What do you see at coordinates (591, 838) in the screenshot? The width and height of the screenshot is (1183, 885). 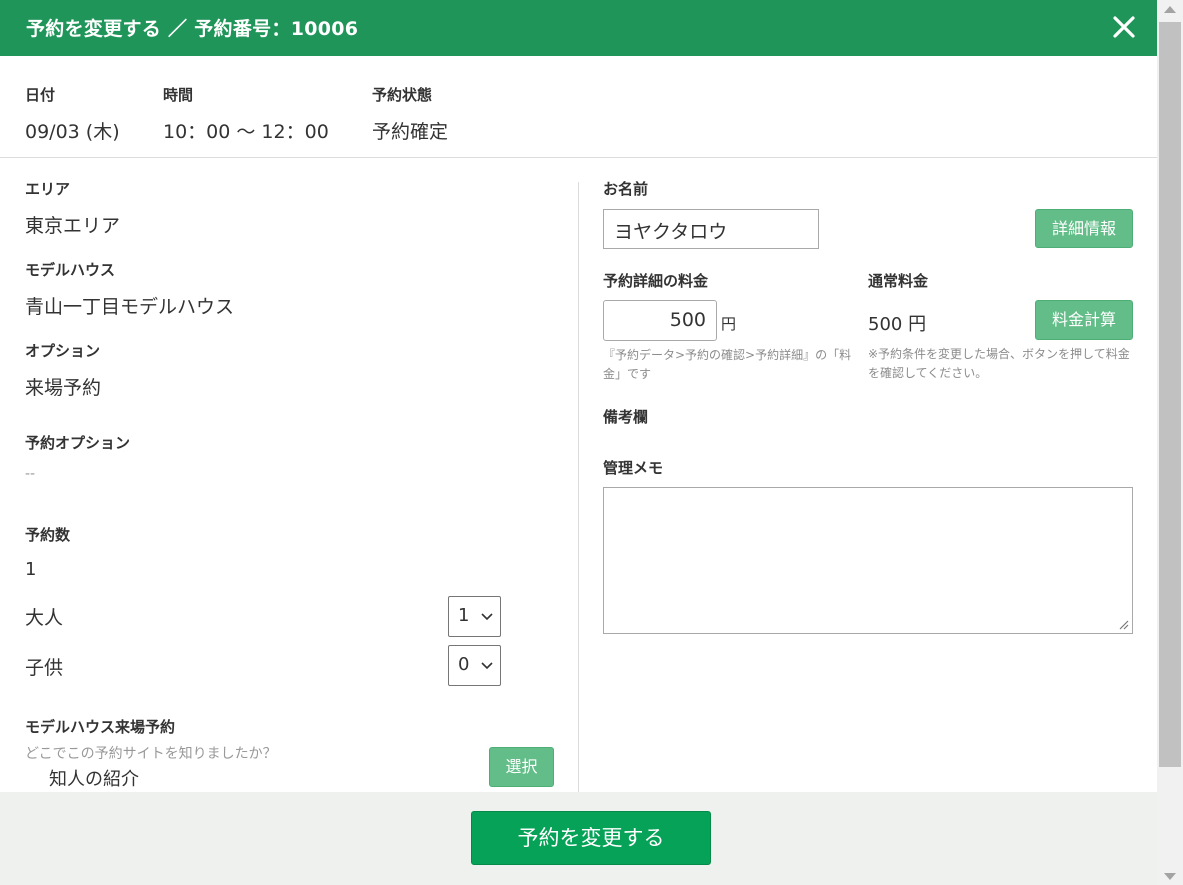 I see `submit-change-button: 予約を変更する` at bounding box center [591, 838].